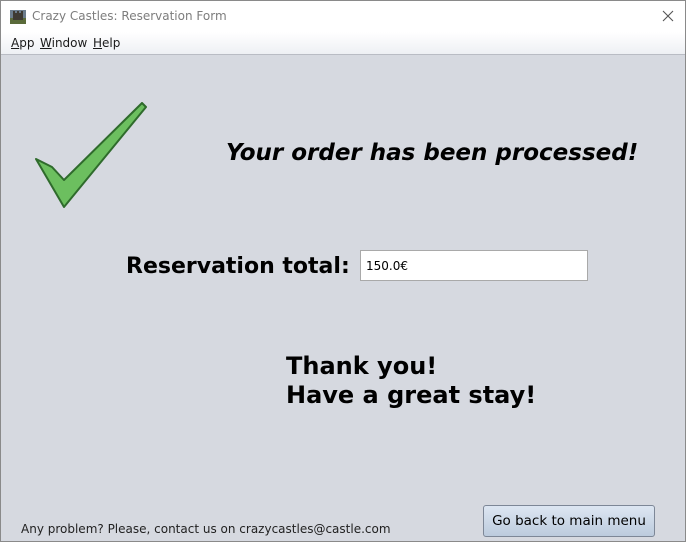  I want to click on menu-window: Window, so click(63, 43).